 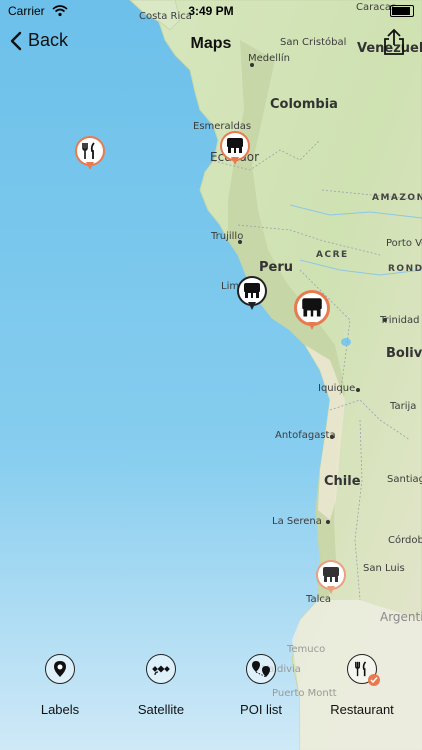 What do you see at coordinates (60, 685) in the screenshot?
I see `labels-button: Labels` at bounding box center [60, 685].